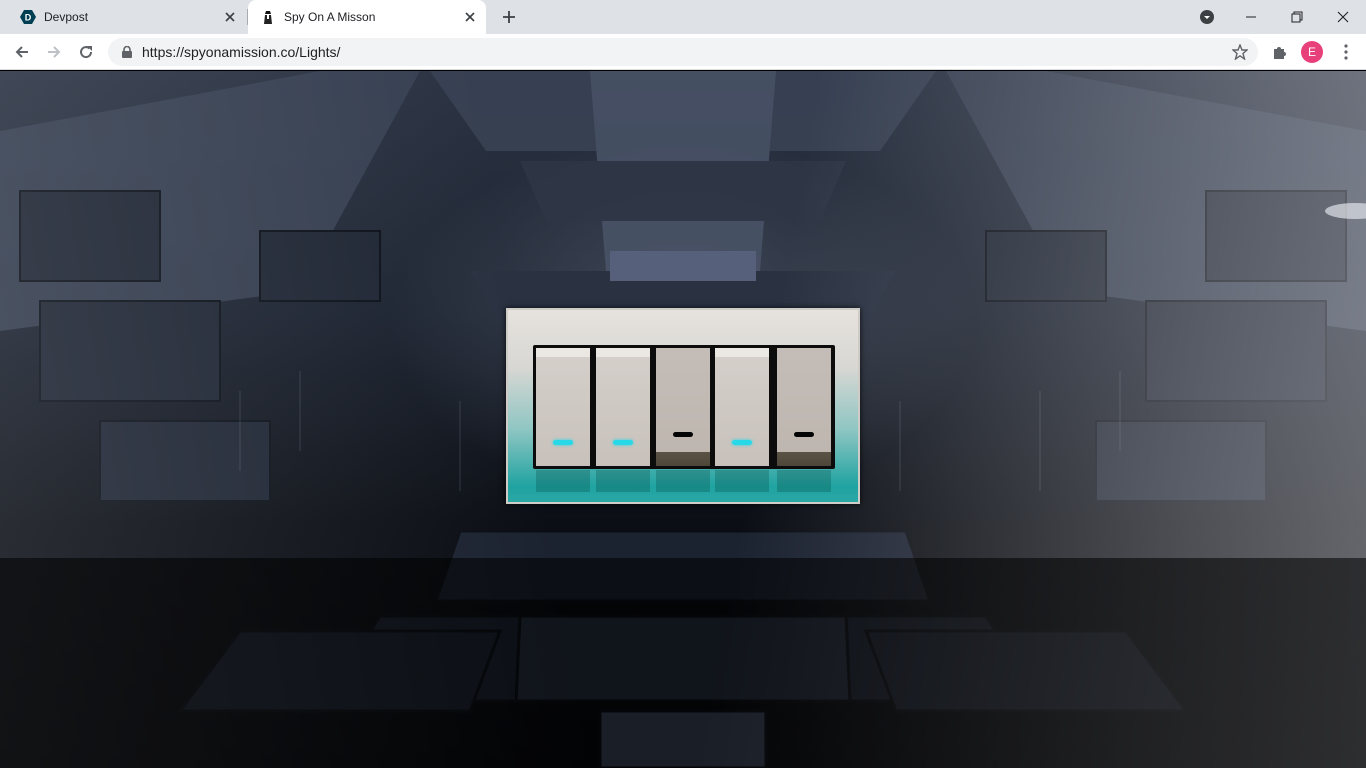 This screenshot has height=768, width=1366. Describe the element at coordinates (1240, 52) in the screenshot. I see `bookmark-star-icon` at that location.